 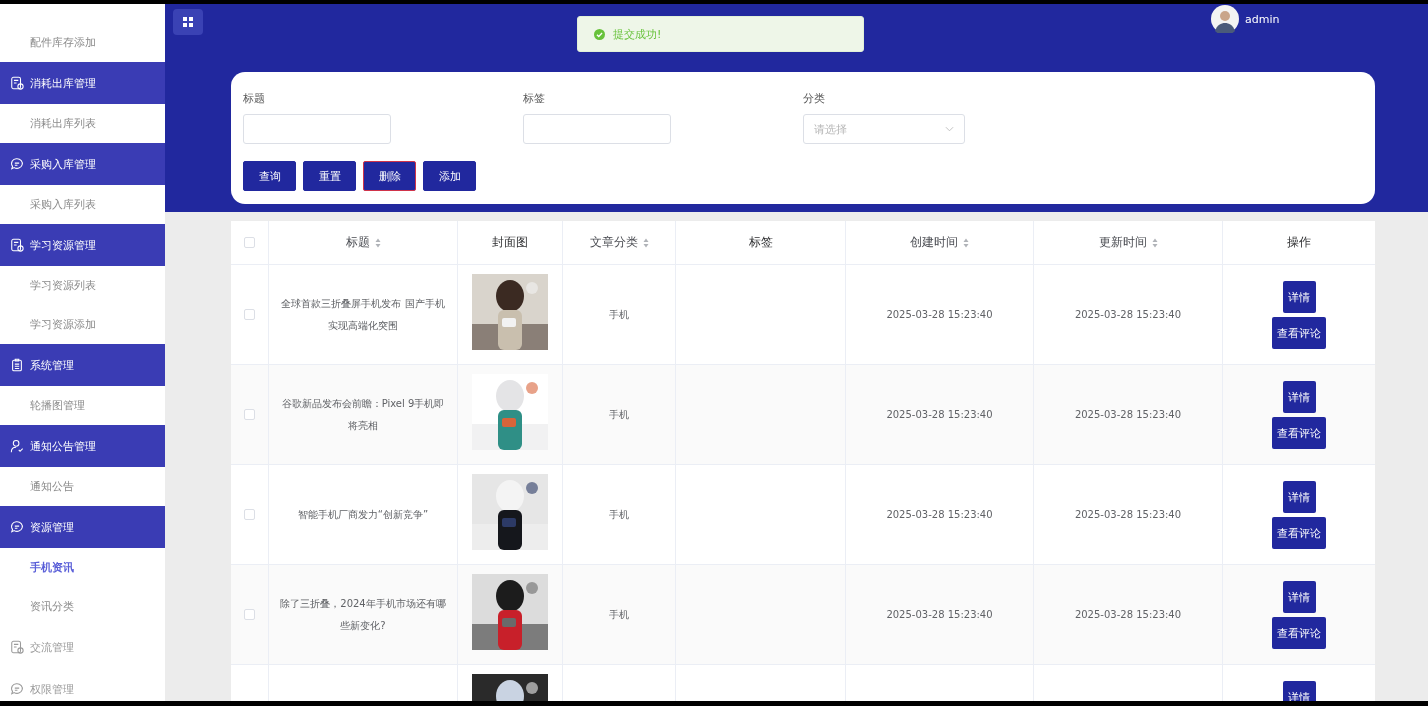 I want to click on article-title: 除了三折叠，2024年手机市场还有哪些新变化?, so click(x=363, y=614).